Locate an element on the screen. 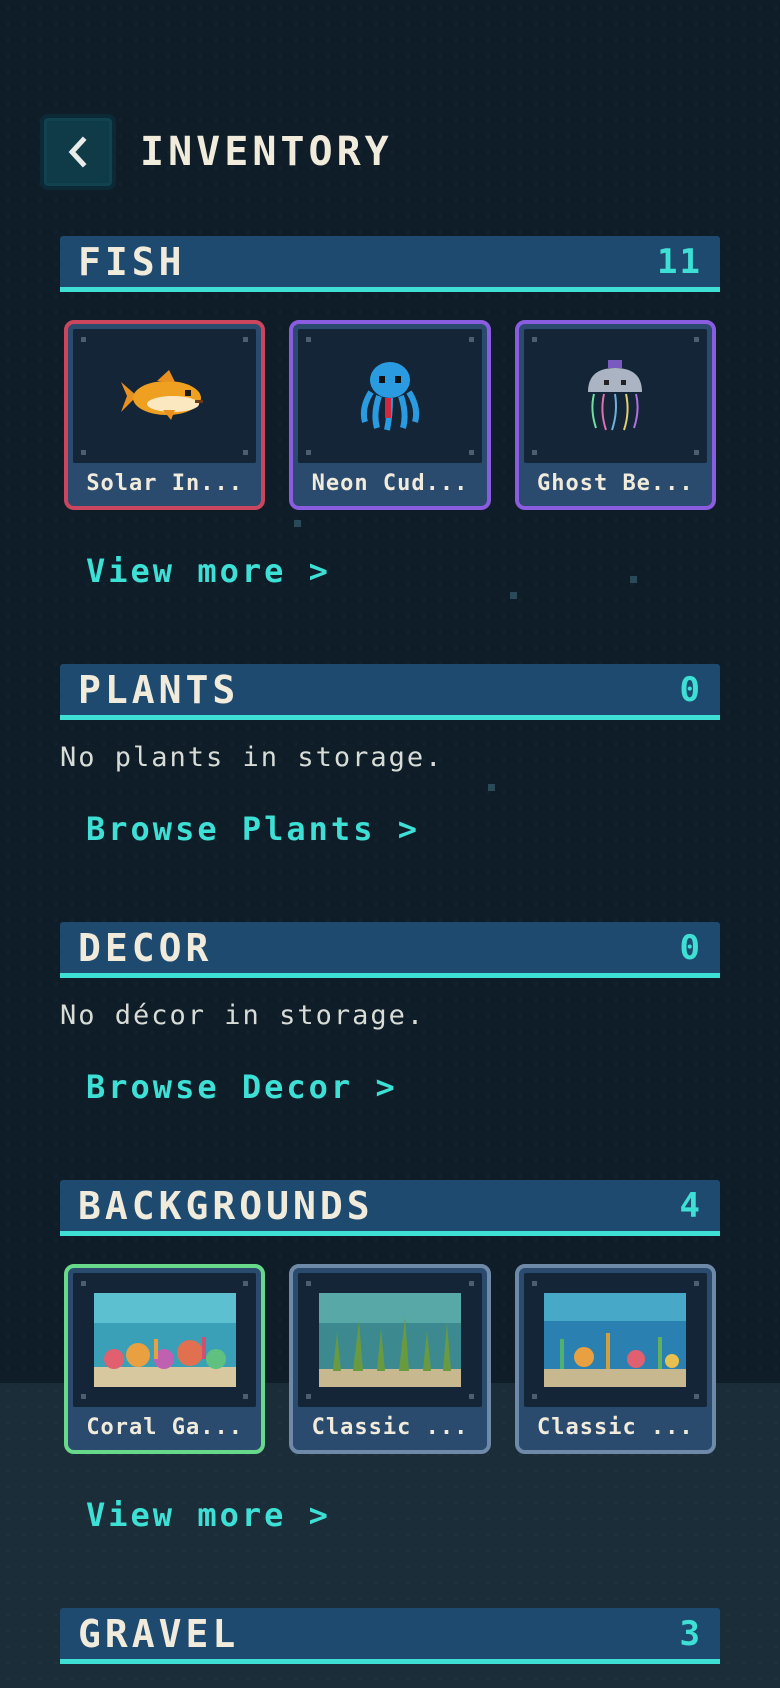 Image resolution: width=780 pixels, height=1688 pixels. blue-octopus-icon is located at coordinates (390, 396).